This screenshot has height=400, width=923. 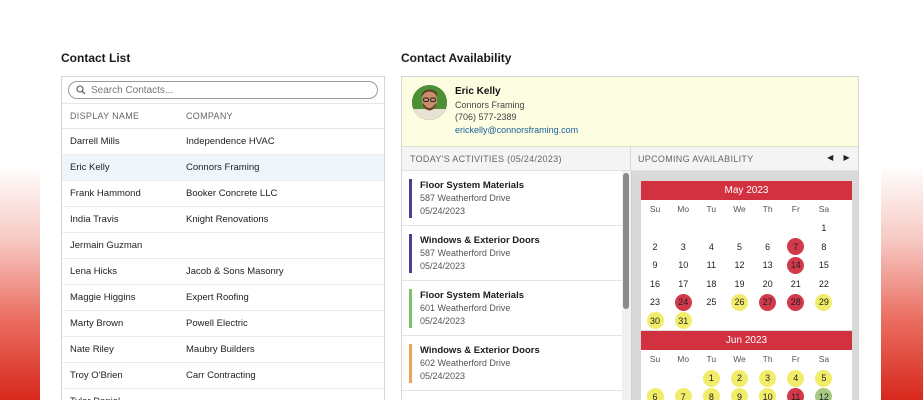 What do you see at coordinates (223, 350) in the screenshot?
I see `table-row: Nate Riley Maubry Builders` at bounding box center [223, 350].